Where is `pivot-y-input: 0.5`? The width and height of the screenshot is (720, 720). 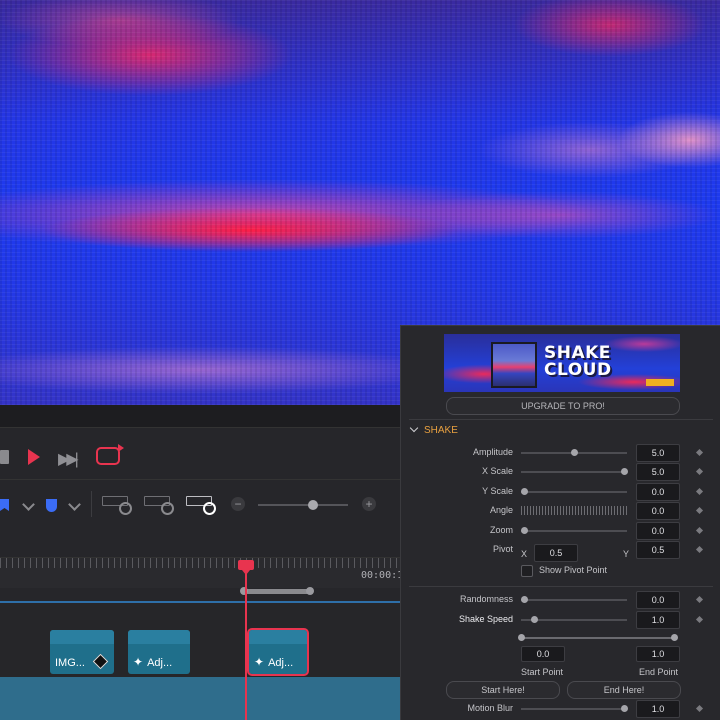
pivot-y-input: 0.5 is located at coordinates (658, 550).